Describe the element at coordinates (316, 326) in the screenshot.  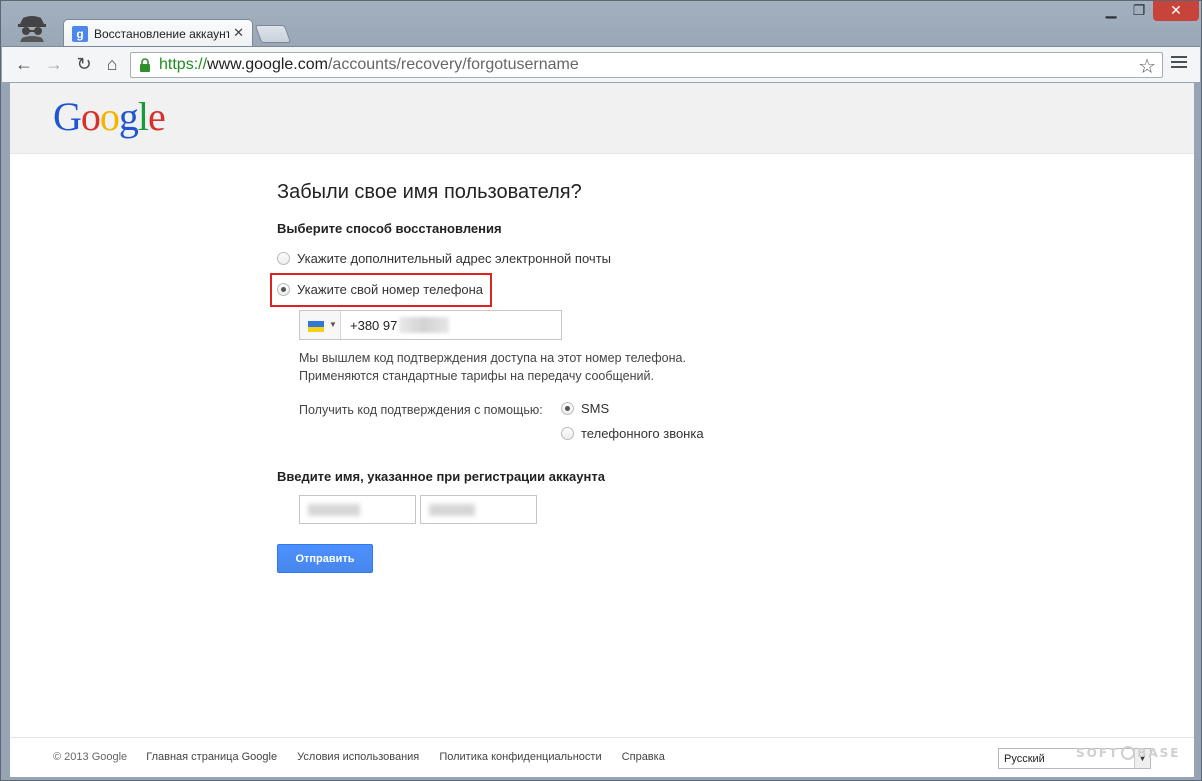
I see `ukraine-flag-icon` at that location.